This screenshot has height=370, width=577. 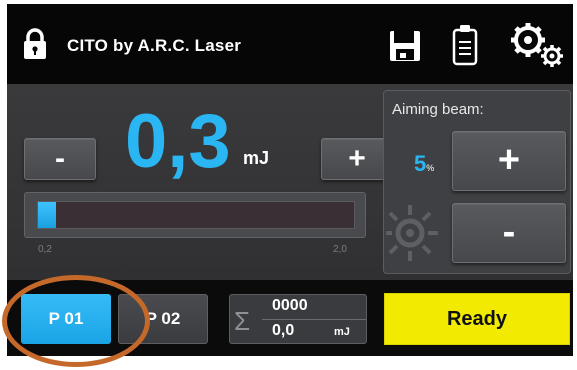 I want to click on energy-slider-fill, so click(x=47, y=215).